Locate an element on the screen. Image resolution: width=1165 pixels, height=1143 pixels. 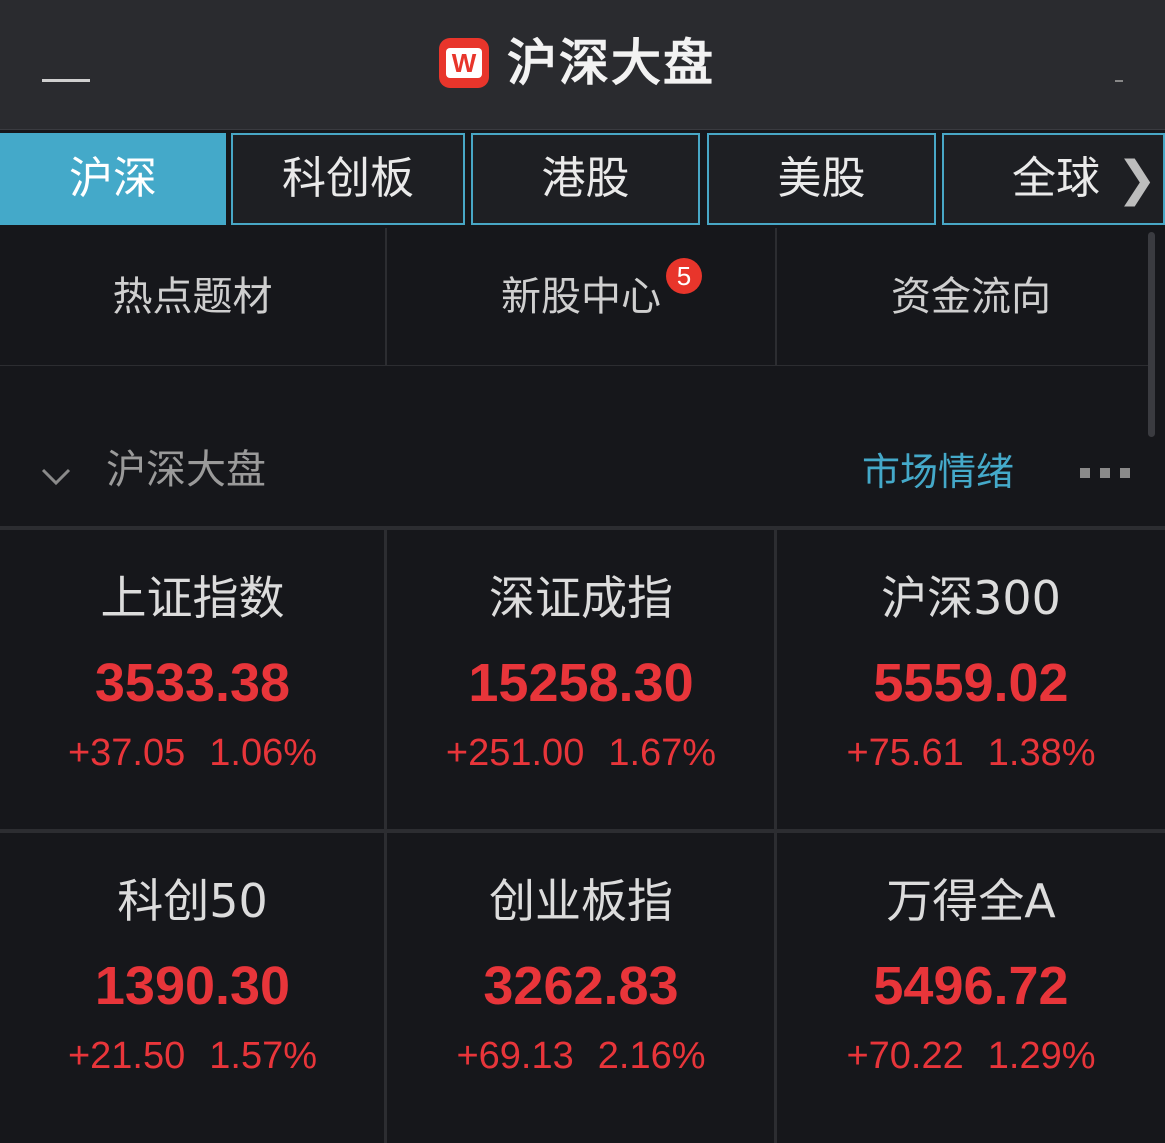
index-card-wind-a: 万得全A 5496.72 +70.22 1.29% is located at coordinates (971, 983).